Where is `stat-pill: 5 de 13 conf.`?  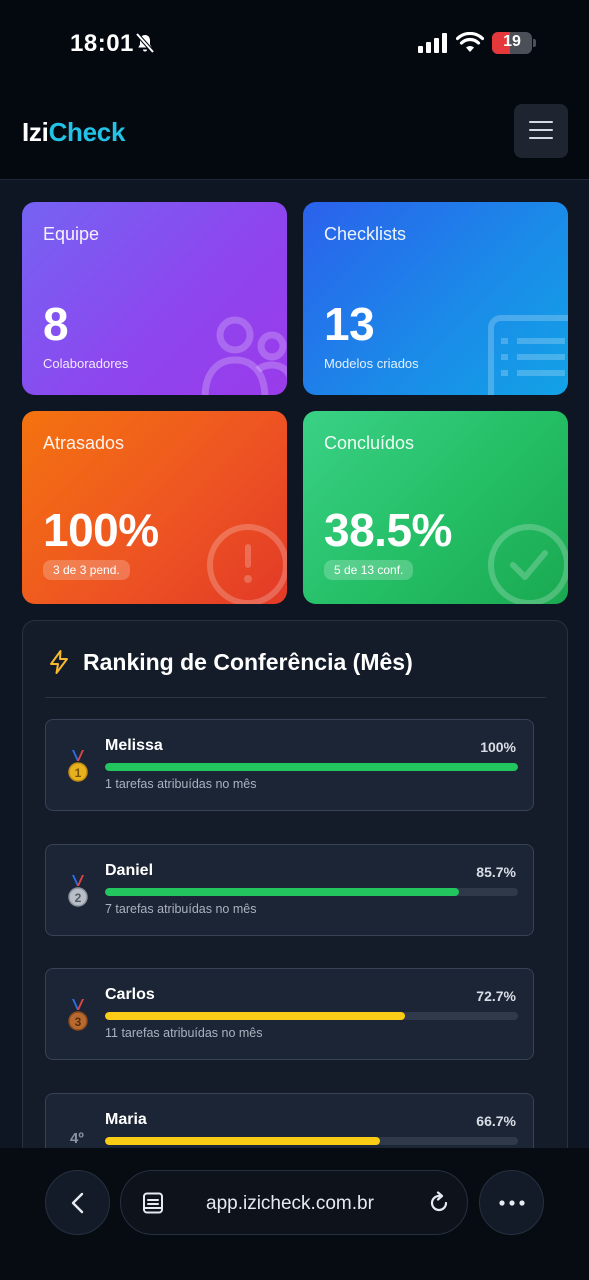 stat-pill: 5 de 13 conf. is located at coordinates (369, 570).